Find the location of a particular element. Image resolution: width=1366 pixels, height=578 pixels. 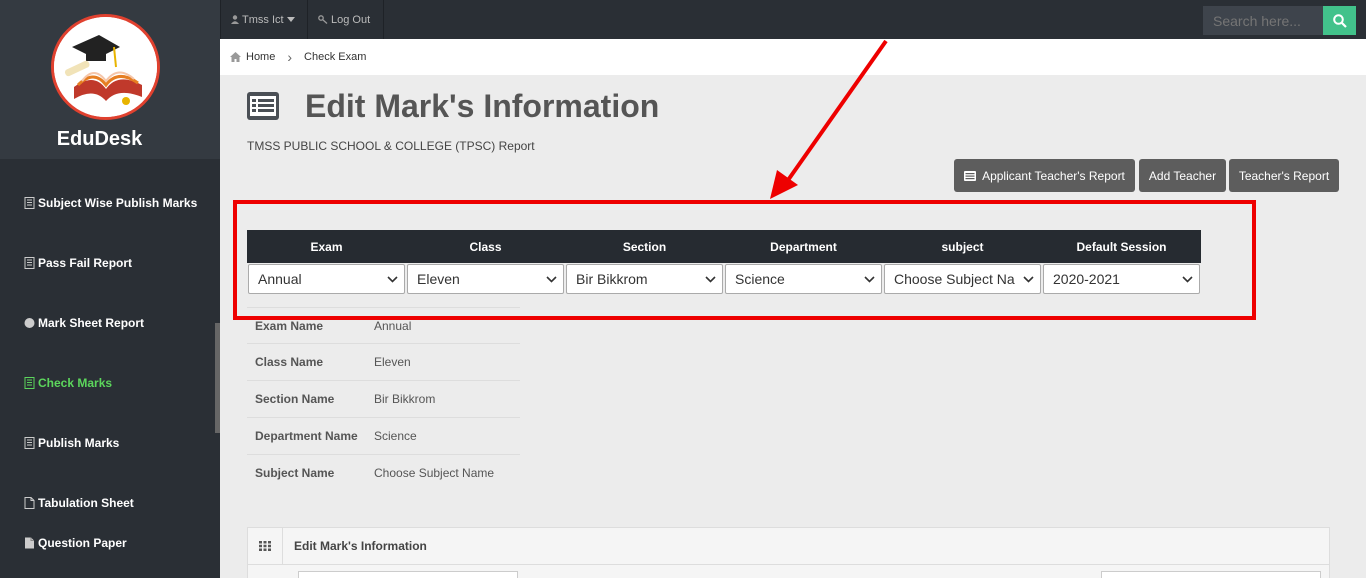

breadcrumb-current: Check Exam is located at coordinates (335, 57).